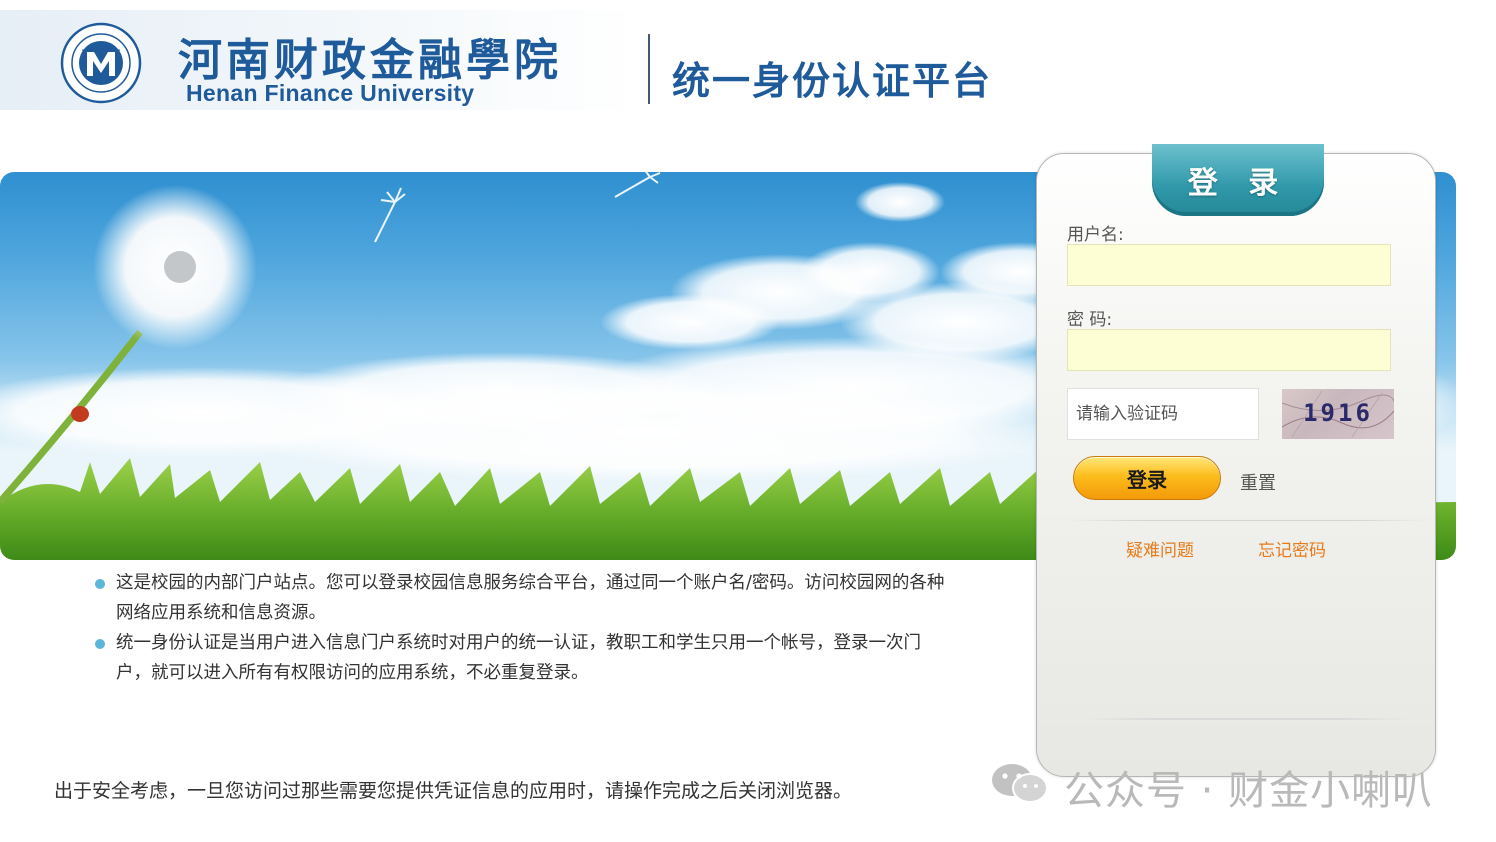  I want to click on school-name-cn: 河南财政金融學院, so click(370, 60).